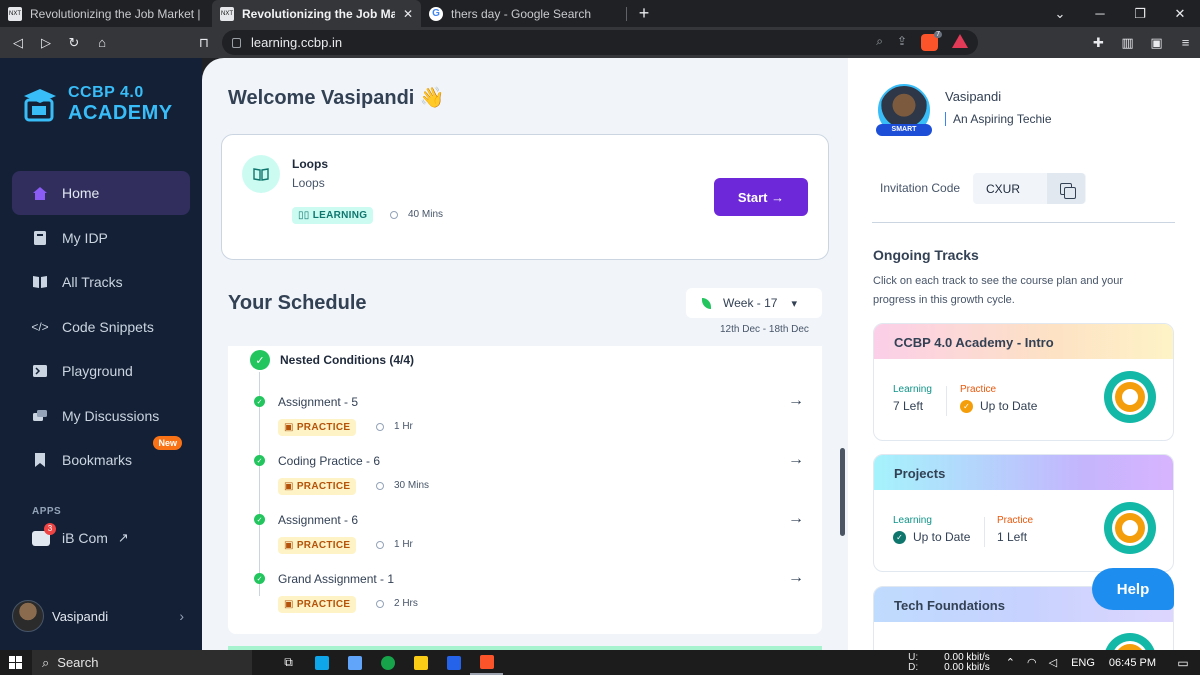 The height and width of the screenshot is (675, 1200). Describe the element at coordinates (403, 426) in the screenshot. I see `duration-text: 1 Hr` at that location.